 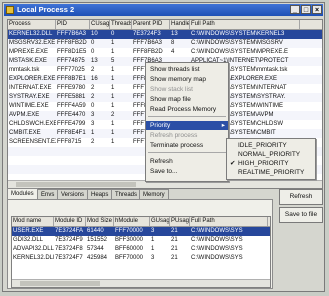 I want to click on tab-modules: Modules, so click(x=22, y=193).